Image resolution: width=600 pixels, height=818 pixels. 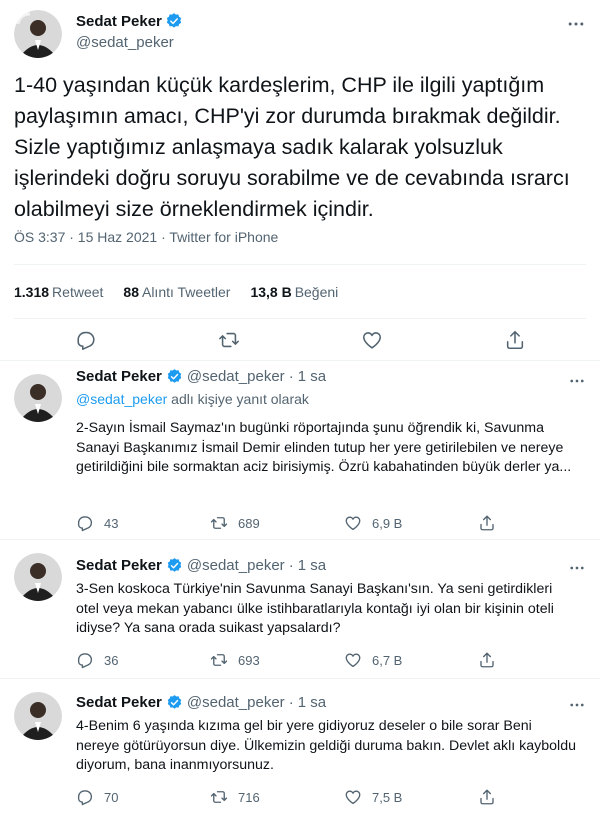 What do you see at coordinates (387, 523) in the screenshot?
I see `like-count: 6,9 B` at bounding box center [387, 523].